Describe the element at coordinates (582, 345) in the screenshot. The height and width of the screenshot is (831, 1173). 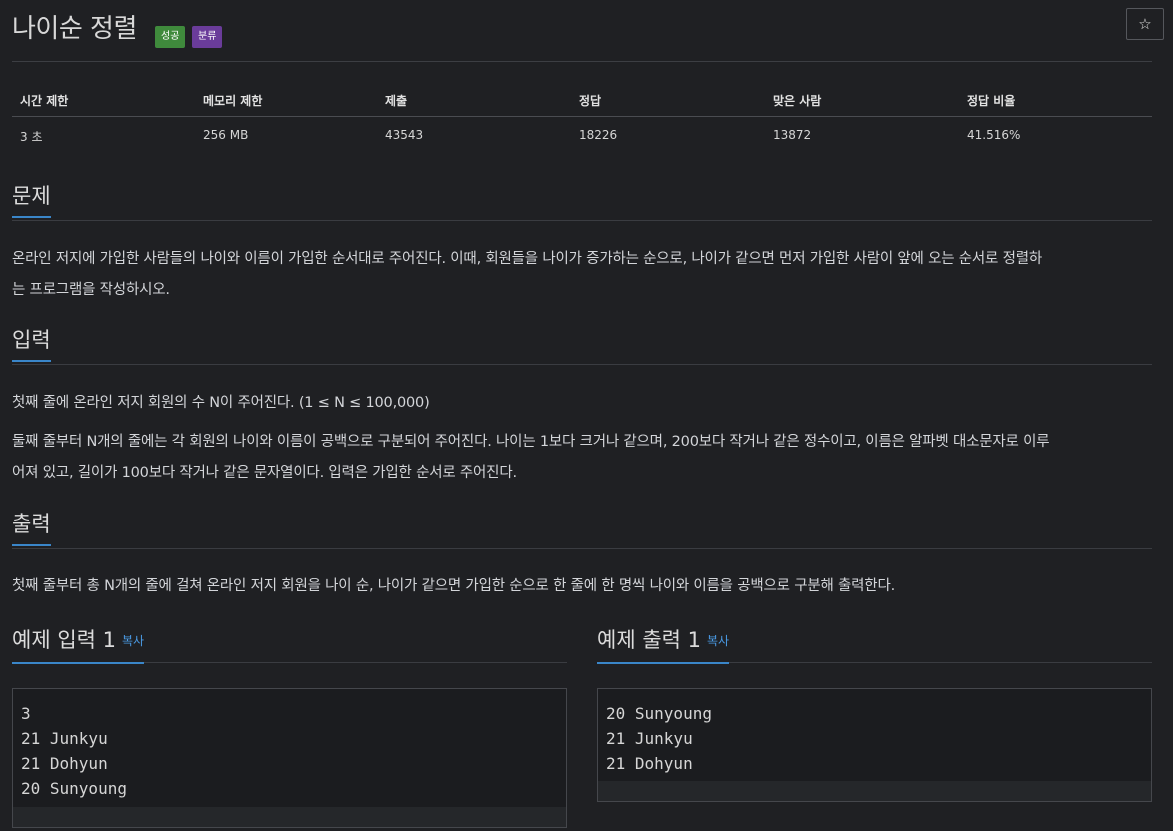
I see `input-section-header: 입력` at that location.